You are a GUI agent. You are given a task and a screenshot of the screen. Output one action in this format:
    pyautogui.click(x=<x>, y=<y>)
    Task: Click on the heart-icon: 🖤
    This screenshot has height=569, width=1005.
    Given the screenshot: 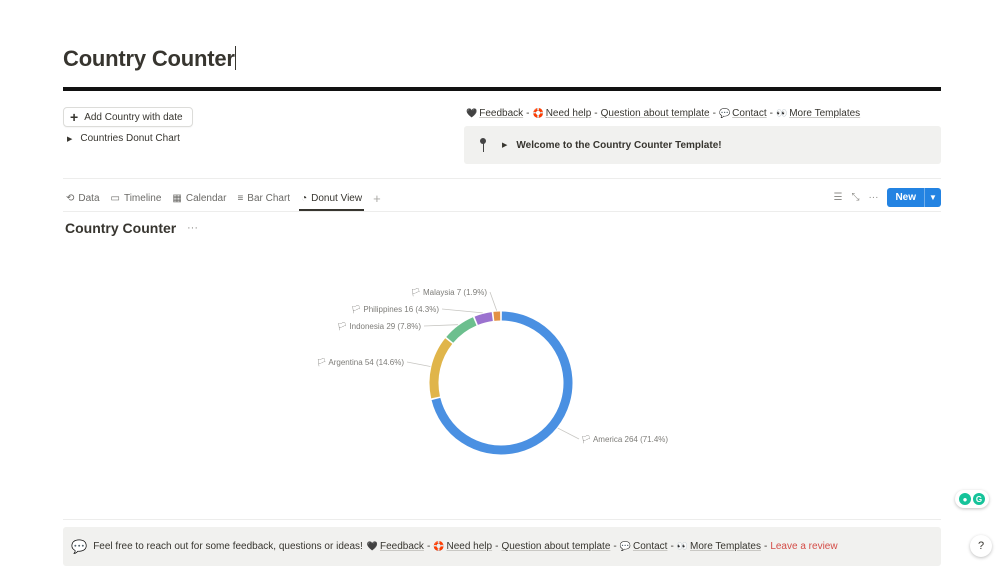 What is the action you would take?
    pyautogui.click(x=372, y=546)
    